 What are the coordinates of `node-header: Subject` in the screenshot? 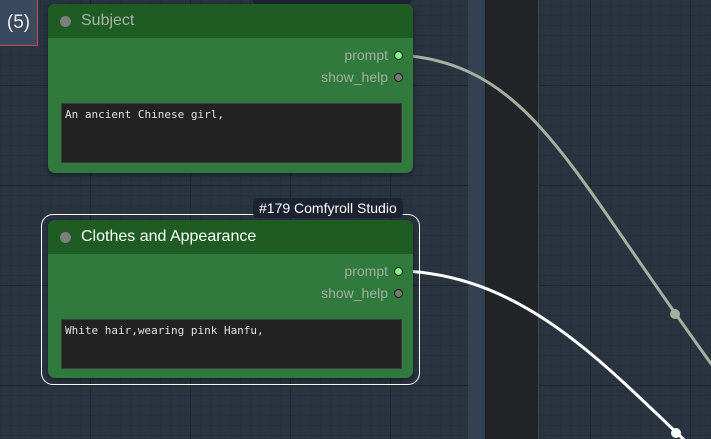 It's located at (230, 21).